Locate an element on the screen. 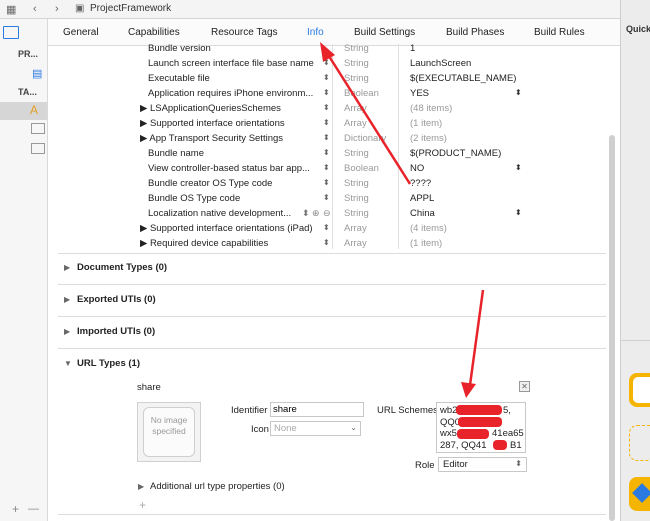  grid-icon: ▦ is located at coordinates (11, 9).